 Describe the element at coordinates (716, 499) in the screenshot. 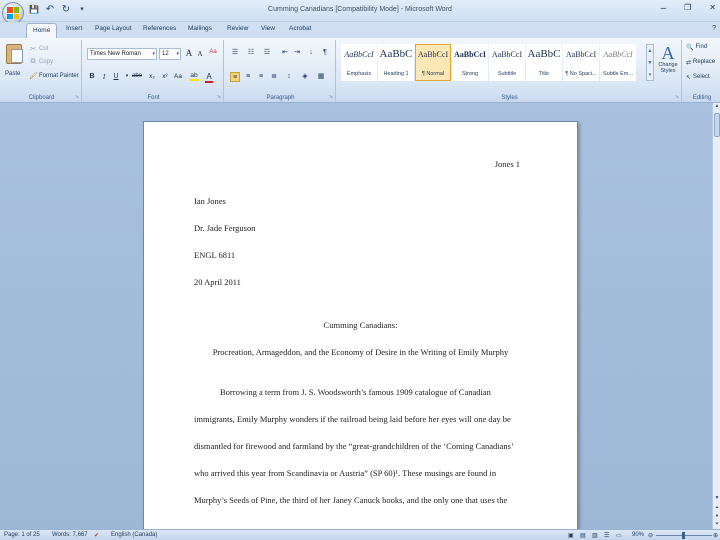

I see `scroll-down-arrow-icon: ▼` at that location.